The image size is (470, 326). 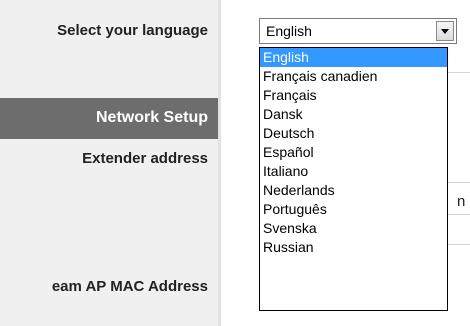 I want to click on language-option-deutsch: Deutsch, so click(x=353, y=133).